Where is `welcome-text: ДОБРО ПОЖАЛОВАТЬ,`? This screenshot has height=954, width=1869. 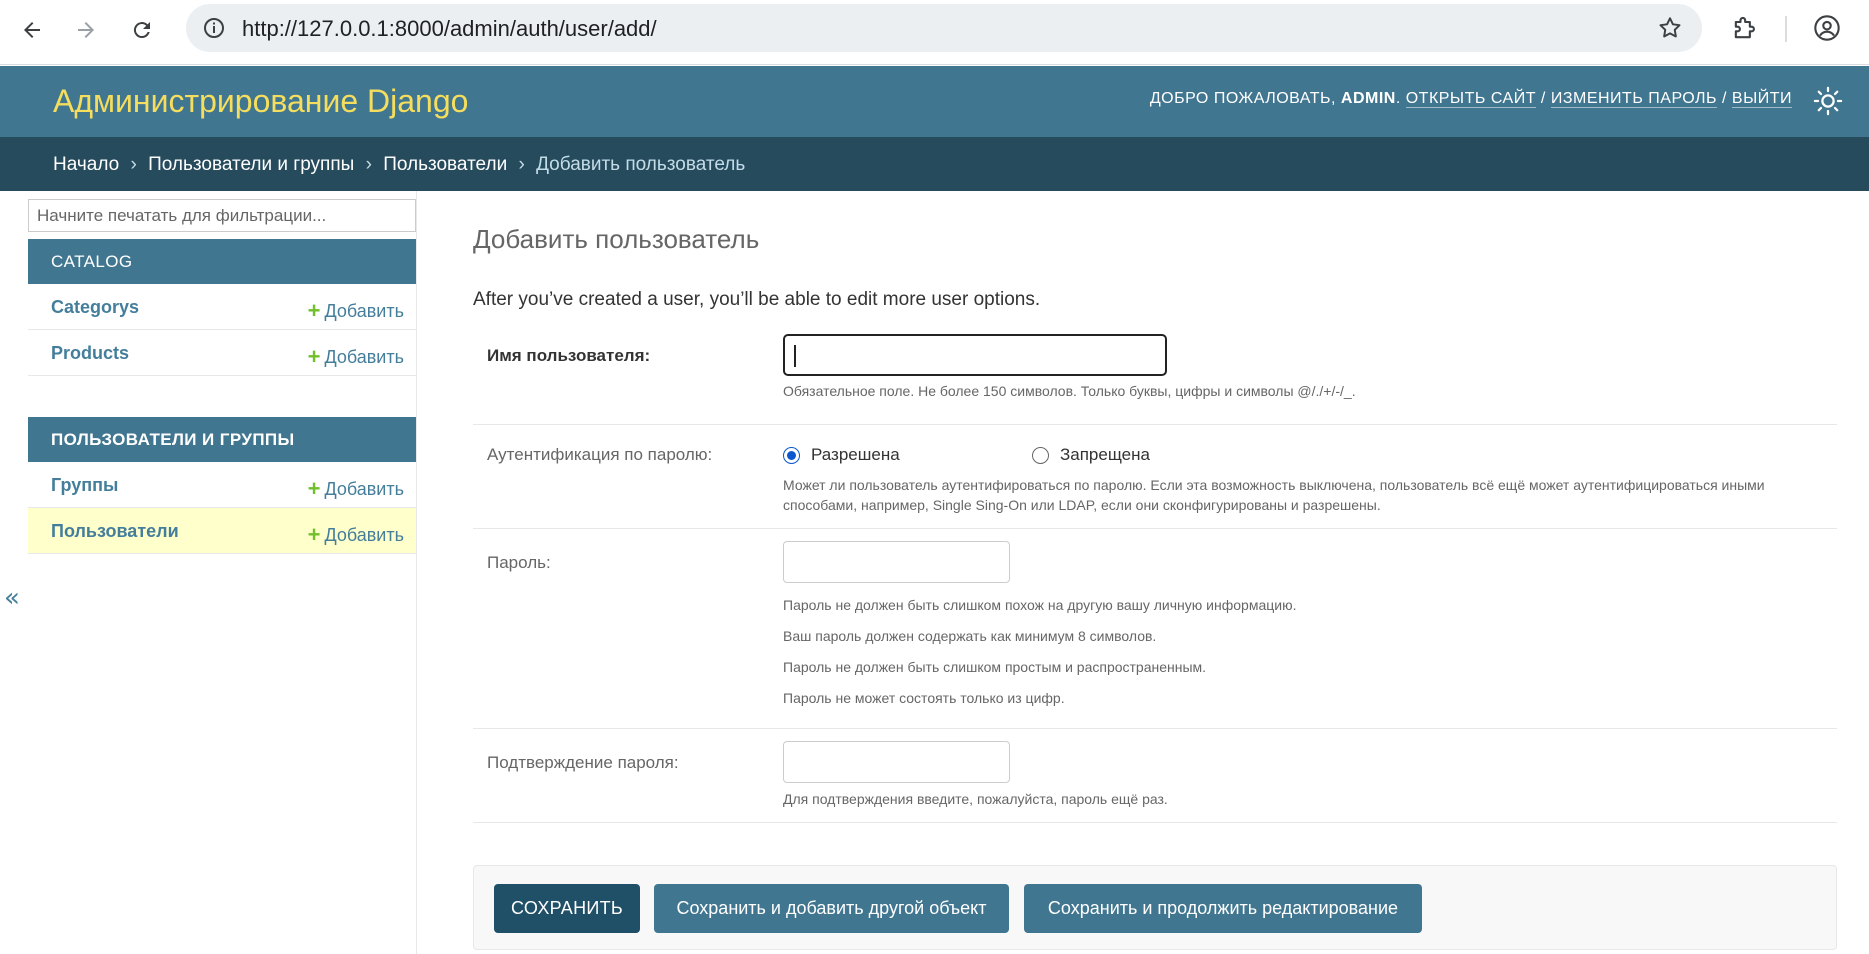 welcome-text: ДОБРО ПОЖАЛОВАТЬ, is located at coordinates (1242, 98).